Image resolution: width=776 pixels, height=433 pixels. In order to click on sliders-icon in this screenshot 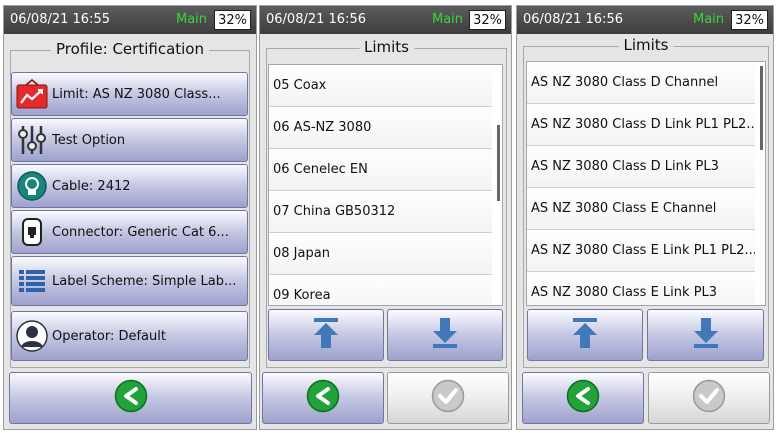, I will do `click(32, 140)`.